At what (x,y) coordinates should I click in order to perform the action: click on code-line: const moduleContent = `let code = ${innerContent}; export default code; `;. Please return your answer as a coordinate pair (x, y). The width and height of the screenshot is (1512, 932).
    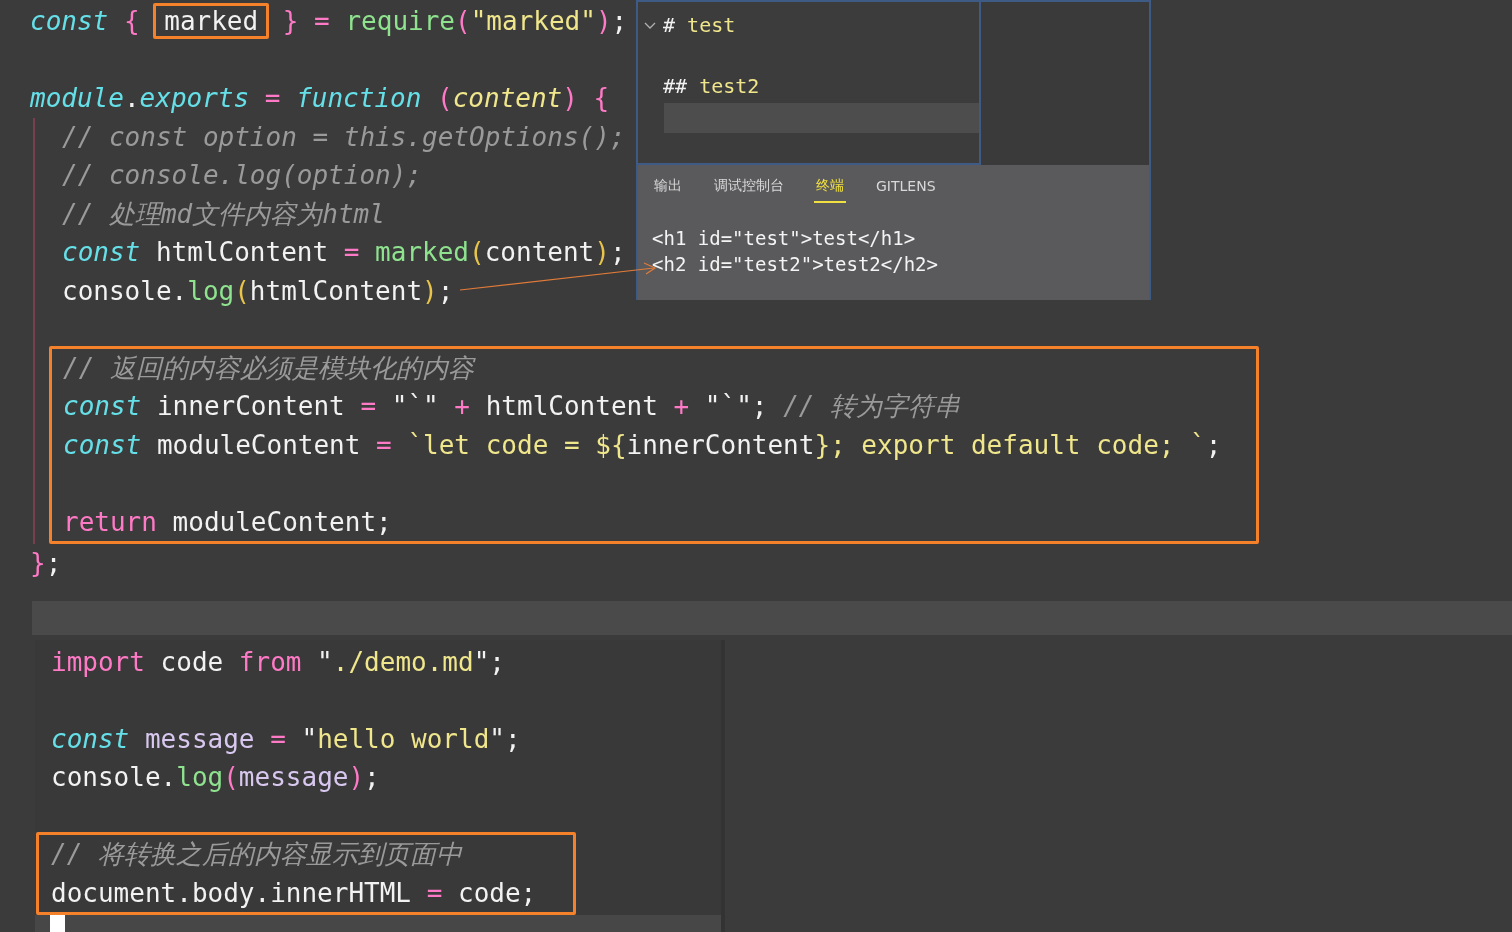
    Looking at the image, I should click on (642, 444).